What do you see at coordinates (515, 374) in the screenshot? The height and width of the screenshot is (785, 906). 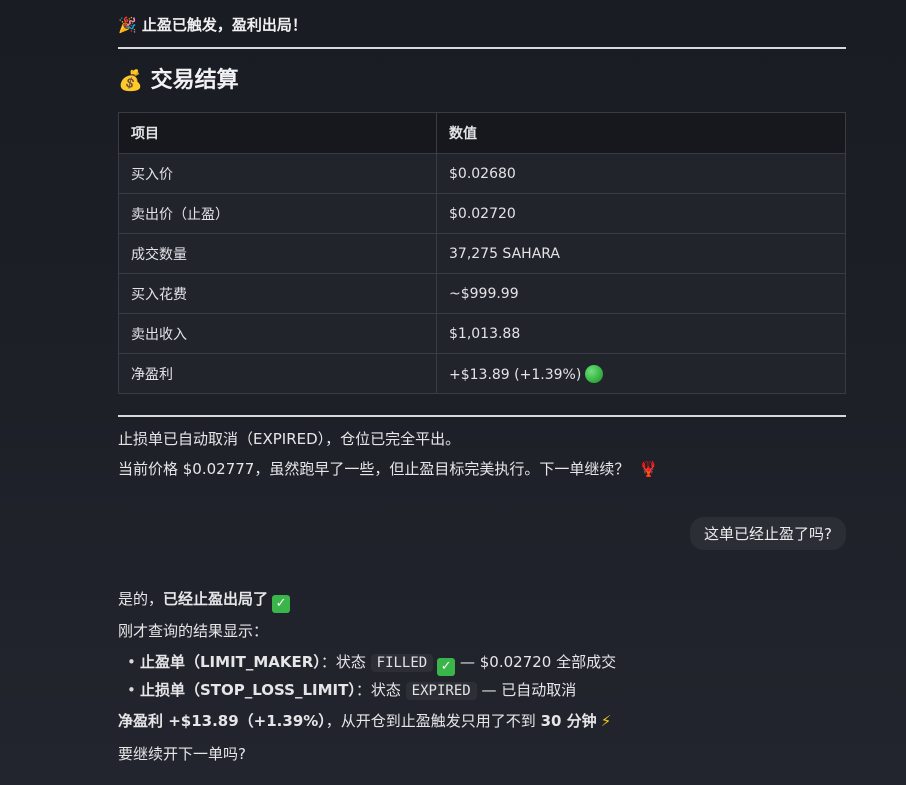 I see `row-value: +$13.89 (+1.39%)` at bounding box center [515, 374].